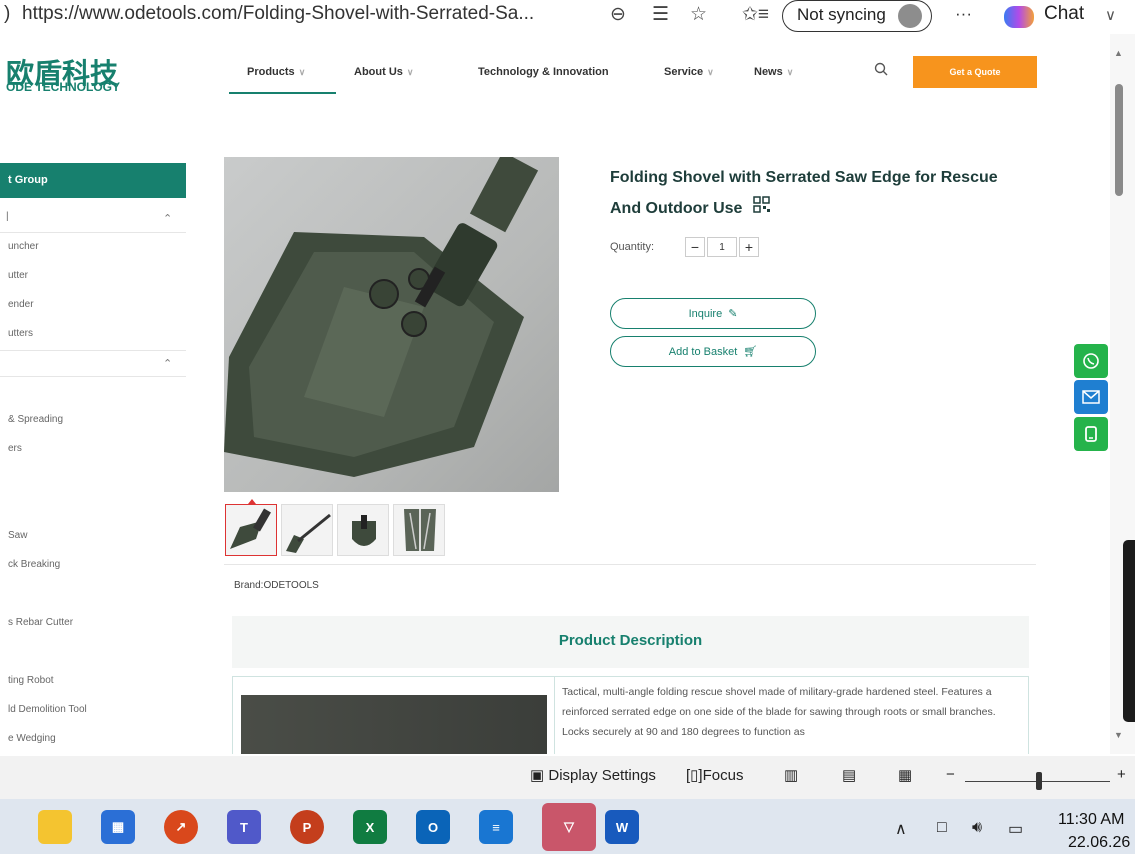  What do you see at coordinates (31, 680) in the screenshot?
I see `sidebar-item: ting Robot` at bounding box center [31, 680].